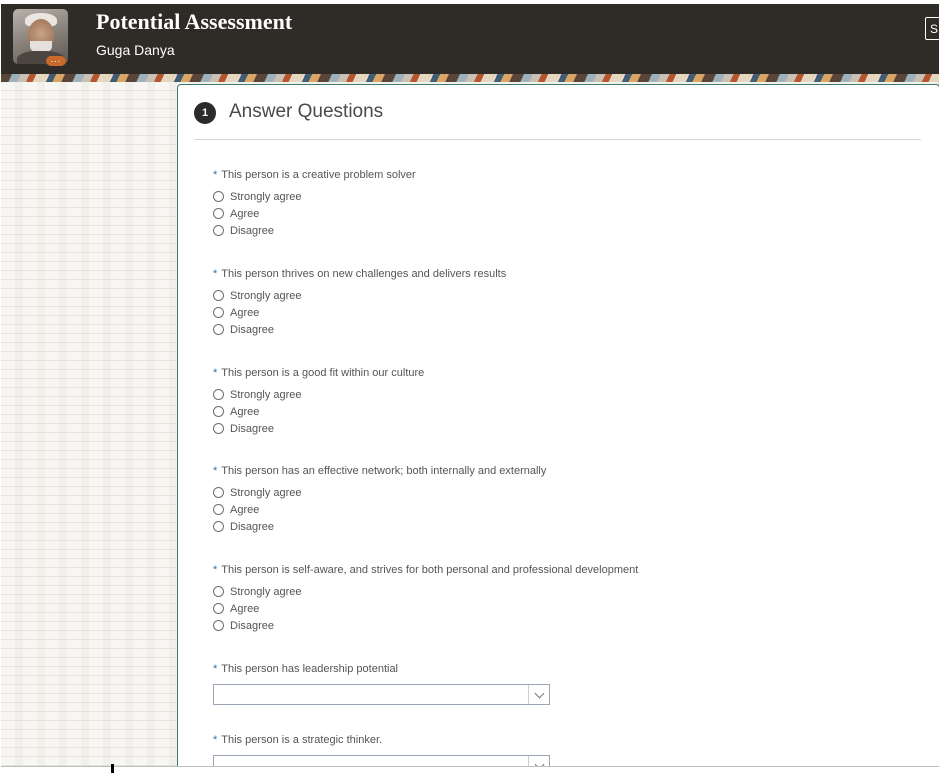  Describe the element at coordinates (563, 749) in the screenshot. I see `question-strategic-thinker: * This person is a strategic thinker.` at that location.